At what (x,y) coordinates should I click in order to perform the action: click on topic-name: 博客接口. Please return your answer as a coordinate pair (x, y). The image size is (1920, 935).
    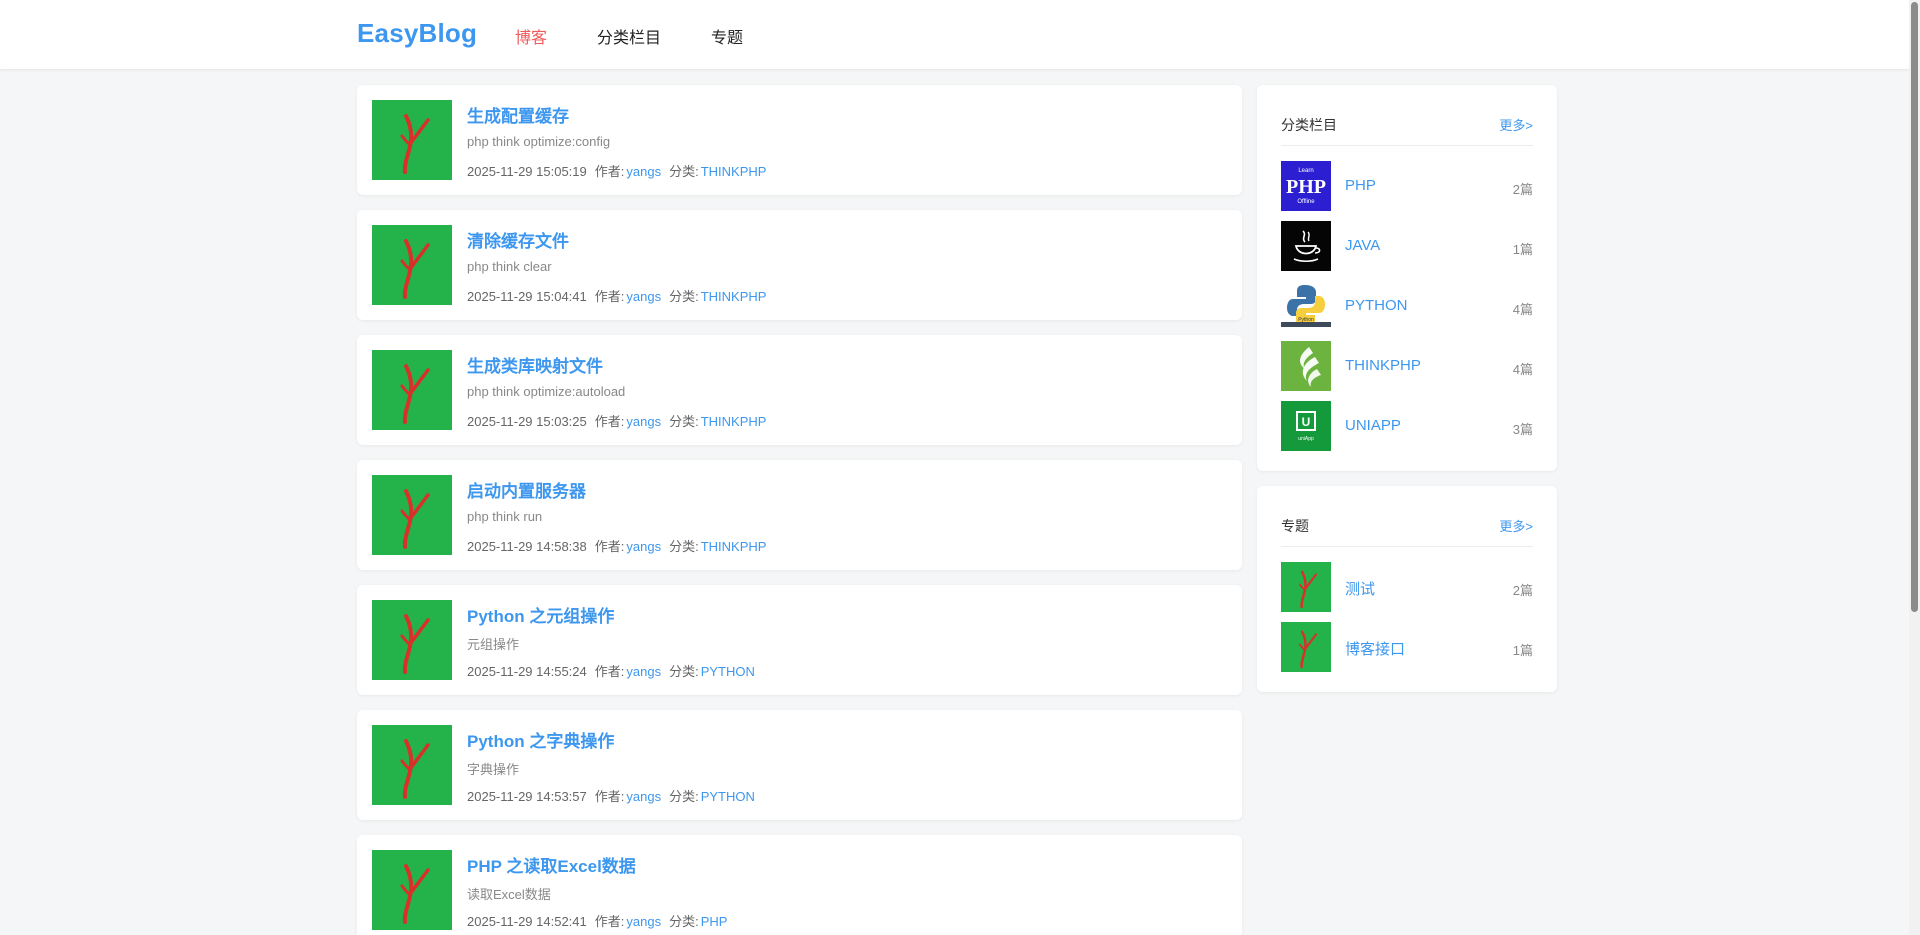
    Looking at the image, I should click on (1375, 648).